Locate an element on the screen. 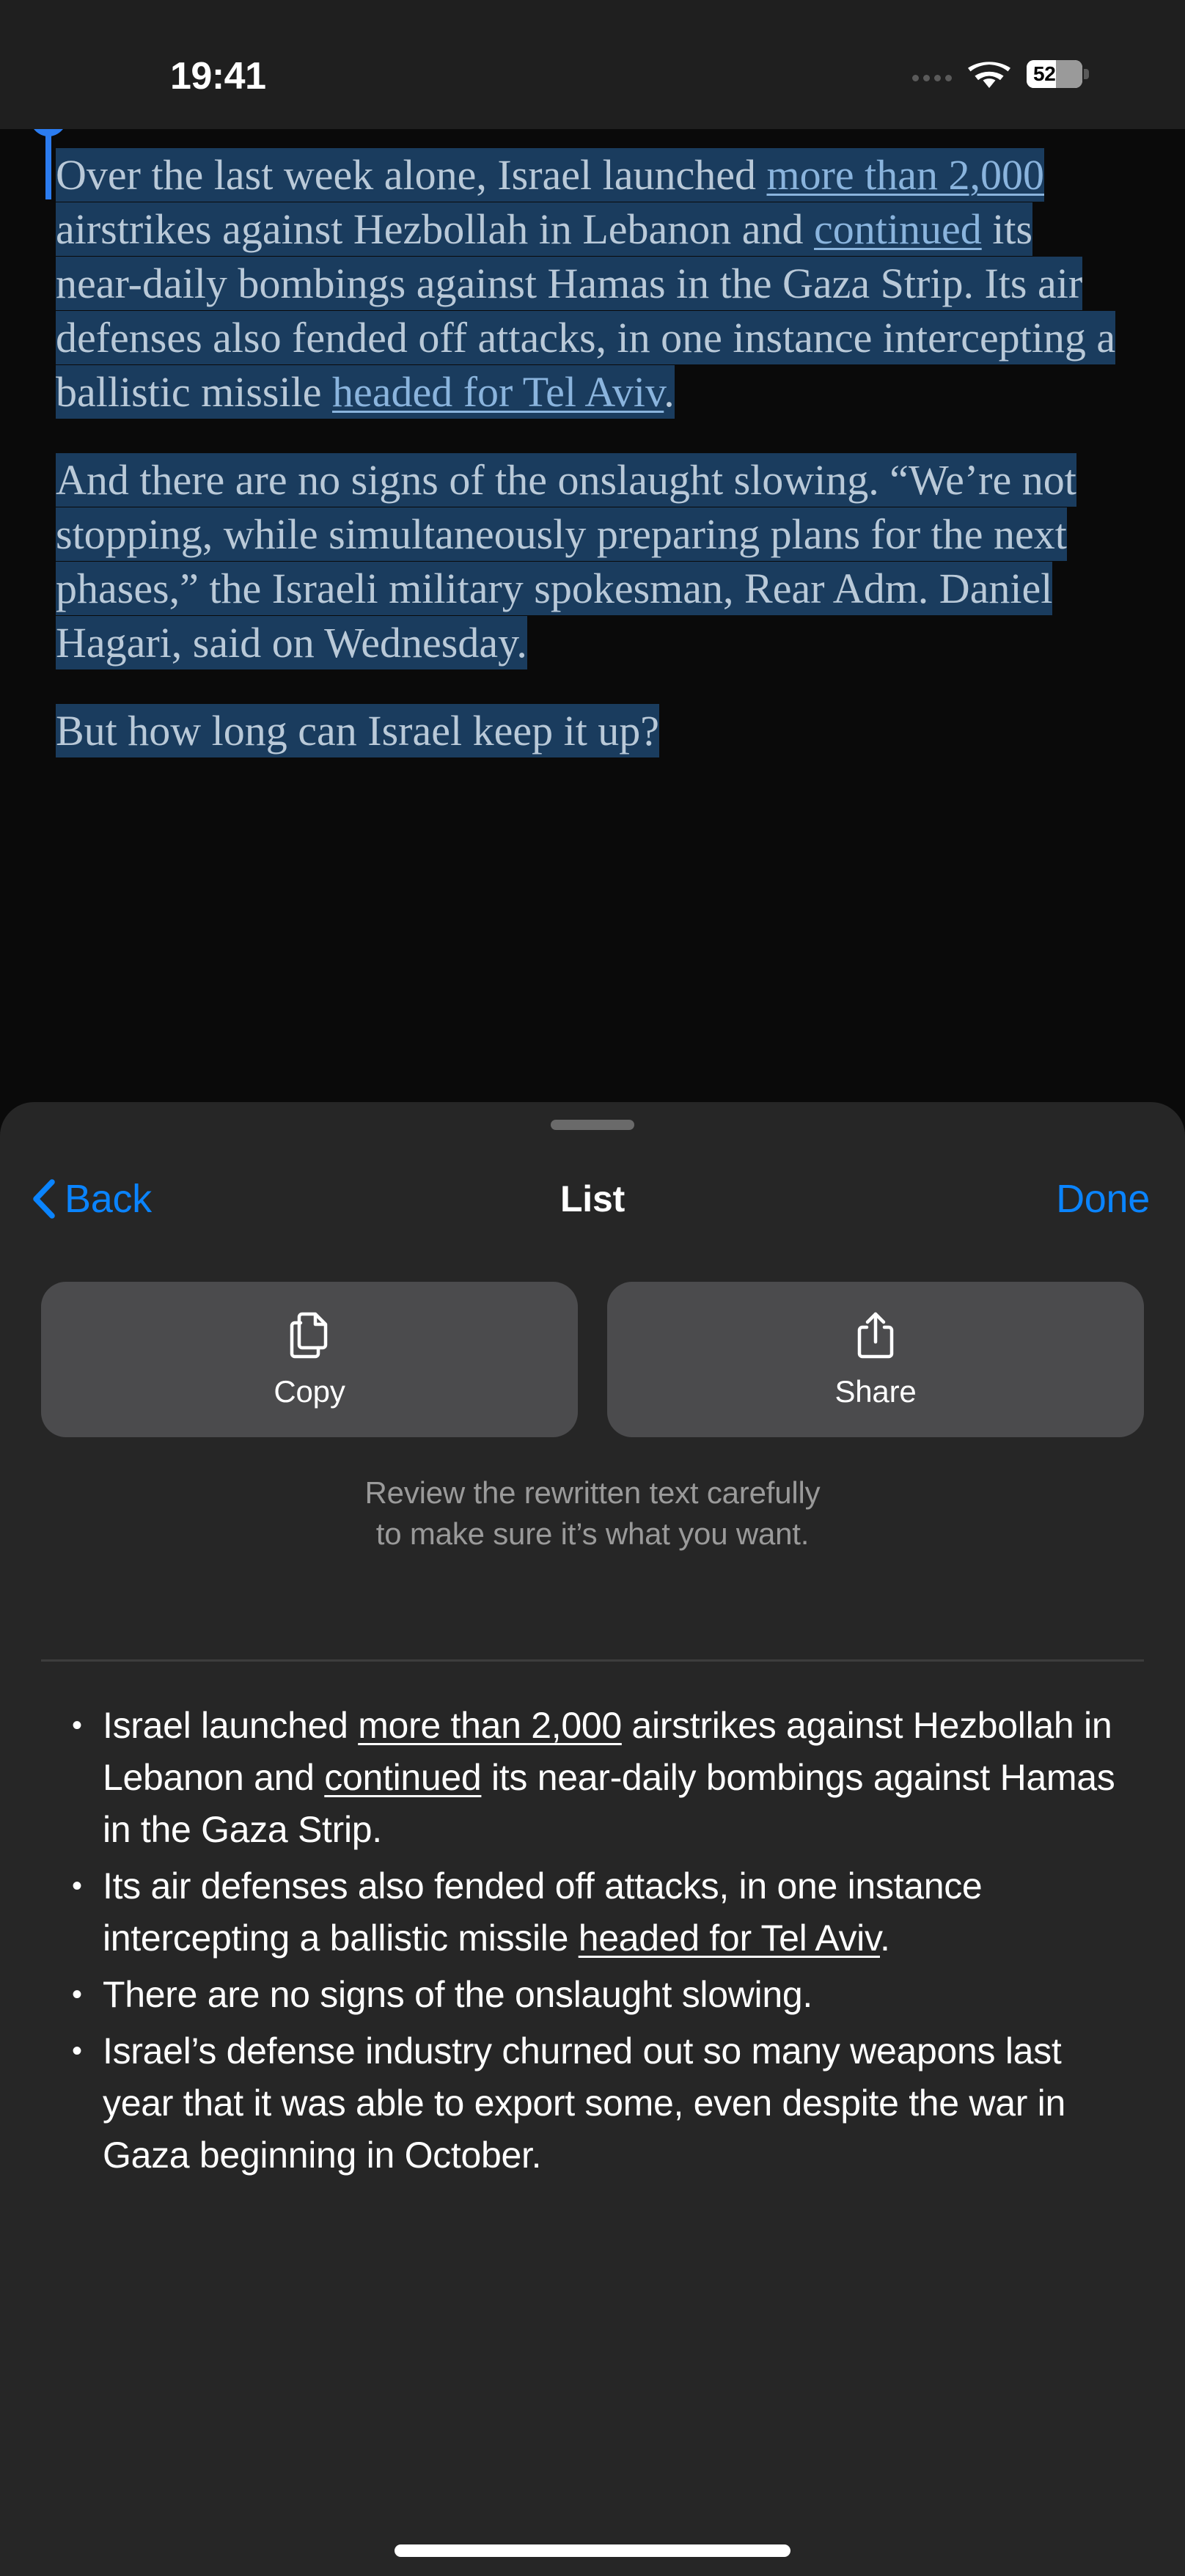 This screenshot has height=2576, width=1185. section-divider is located at coordinates (592, 1661).